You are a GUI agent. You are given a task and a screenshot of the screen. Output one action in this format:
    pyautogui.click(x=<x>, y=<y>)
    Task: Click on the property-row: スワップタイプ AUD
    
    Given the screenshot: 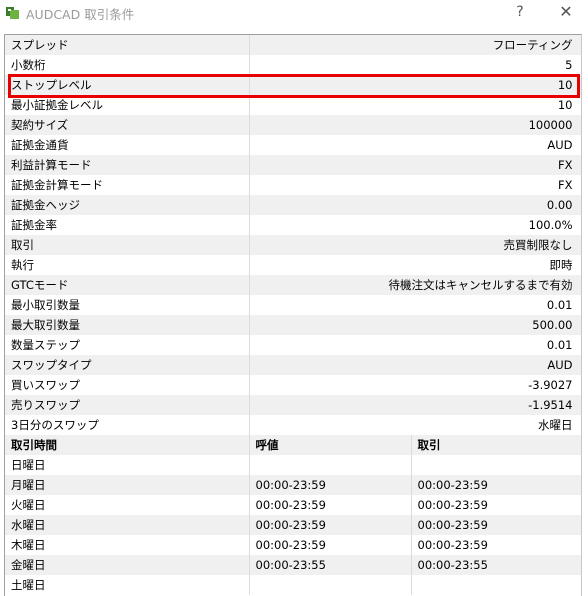 What is the action you would take?
    pyautogui.click(x=293, y=365)
    